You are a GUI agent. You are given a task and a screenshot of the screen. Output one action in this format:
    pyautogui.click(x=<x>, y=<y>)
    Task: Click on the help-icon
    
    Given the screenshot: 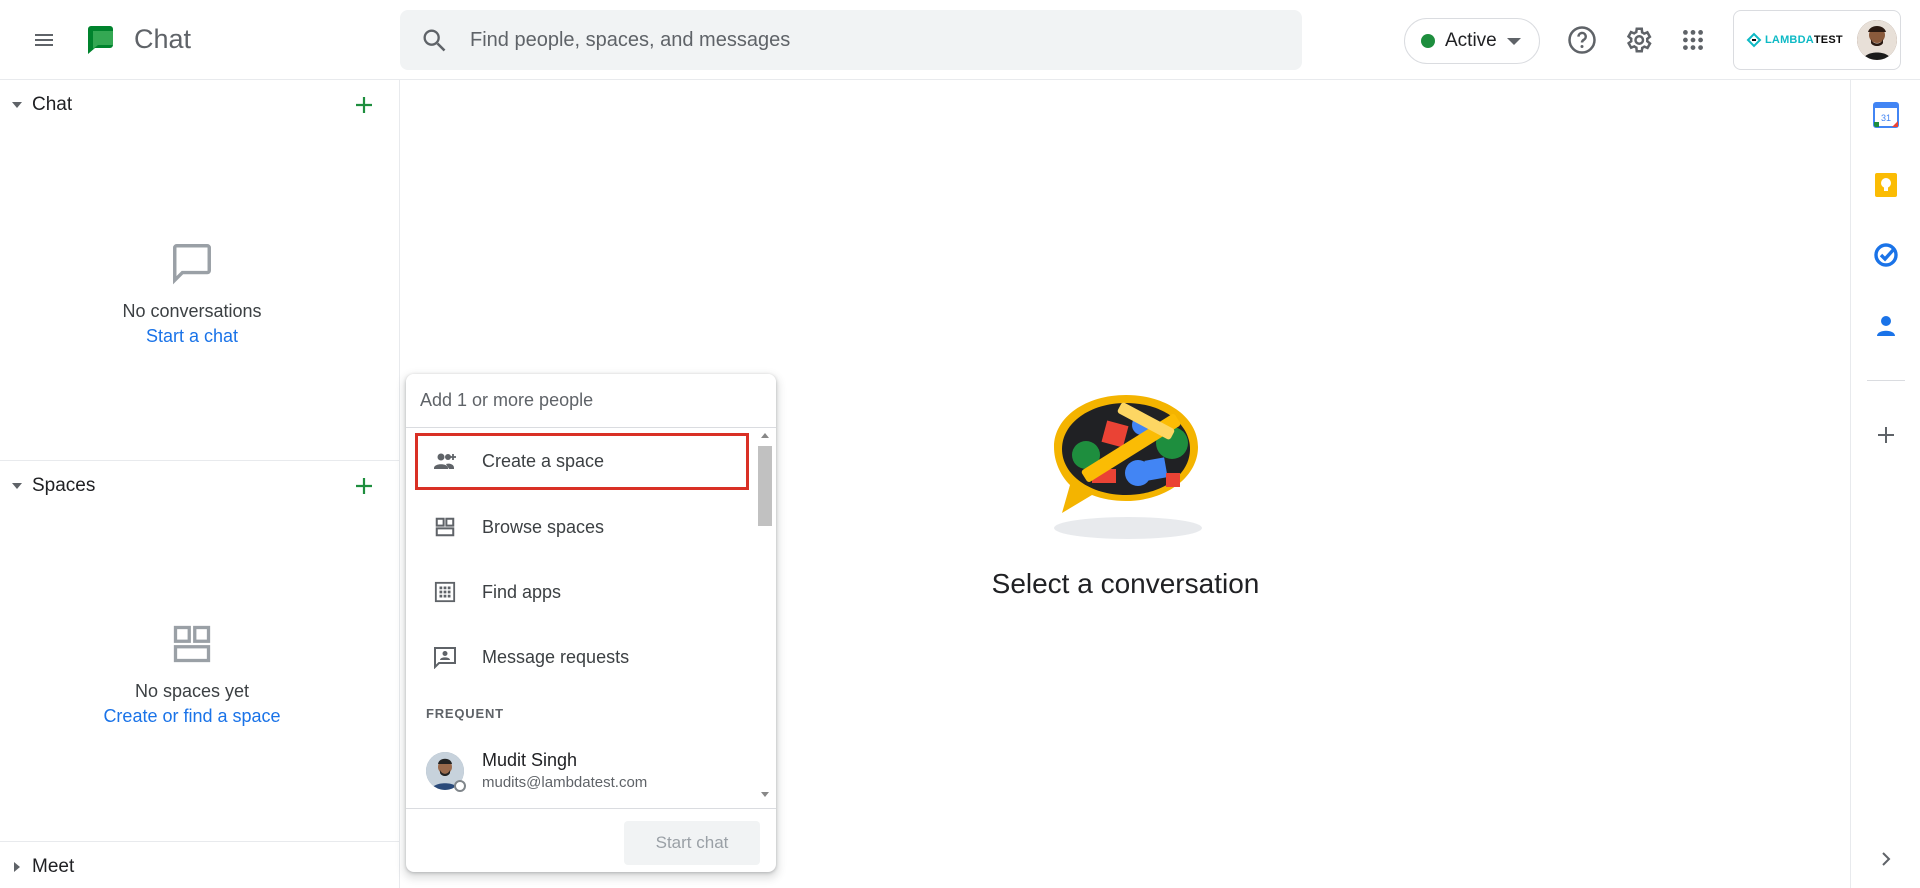 What is the action you would take?
    pyautogui.click(x=1582, y=40)
    